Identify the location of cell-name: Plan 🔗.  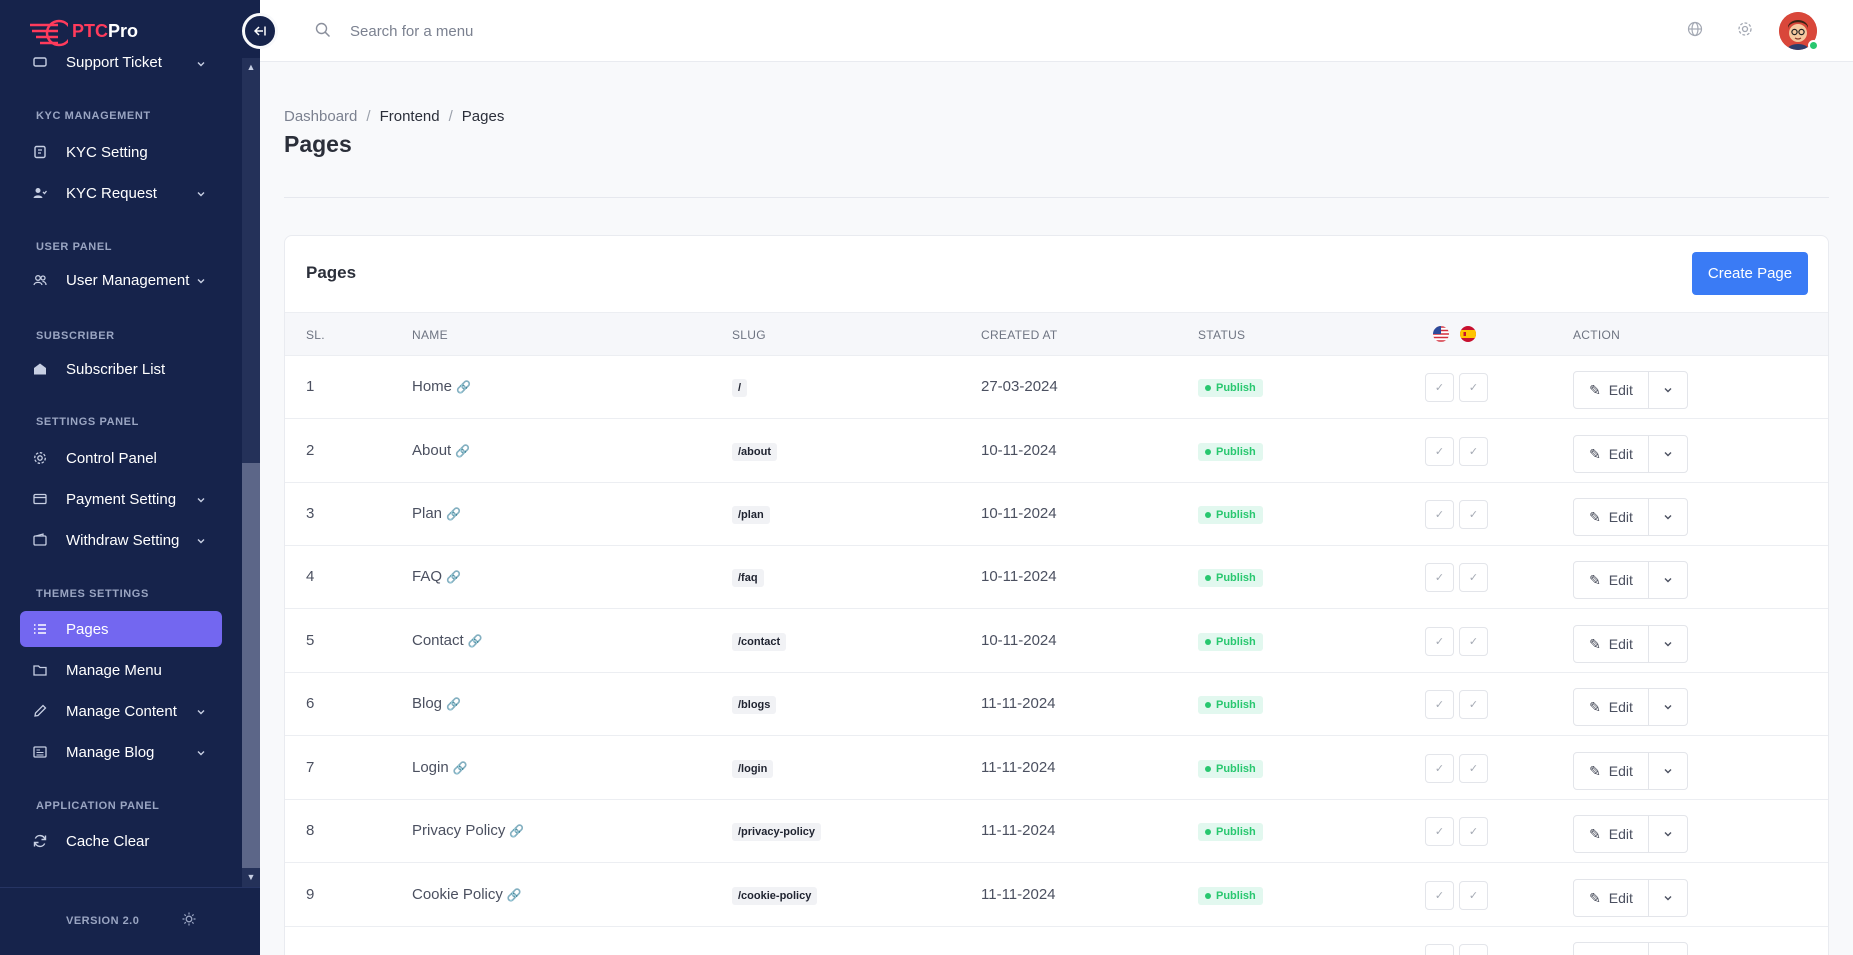
(436, 513).